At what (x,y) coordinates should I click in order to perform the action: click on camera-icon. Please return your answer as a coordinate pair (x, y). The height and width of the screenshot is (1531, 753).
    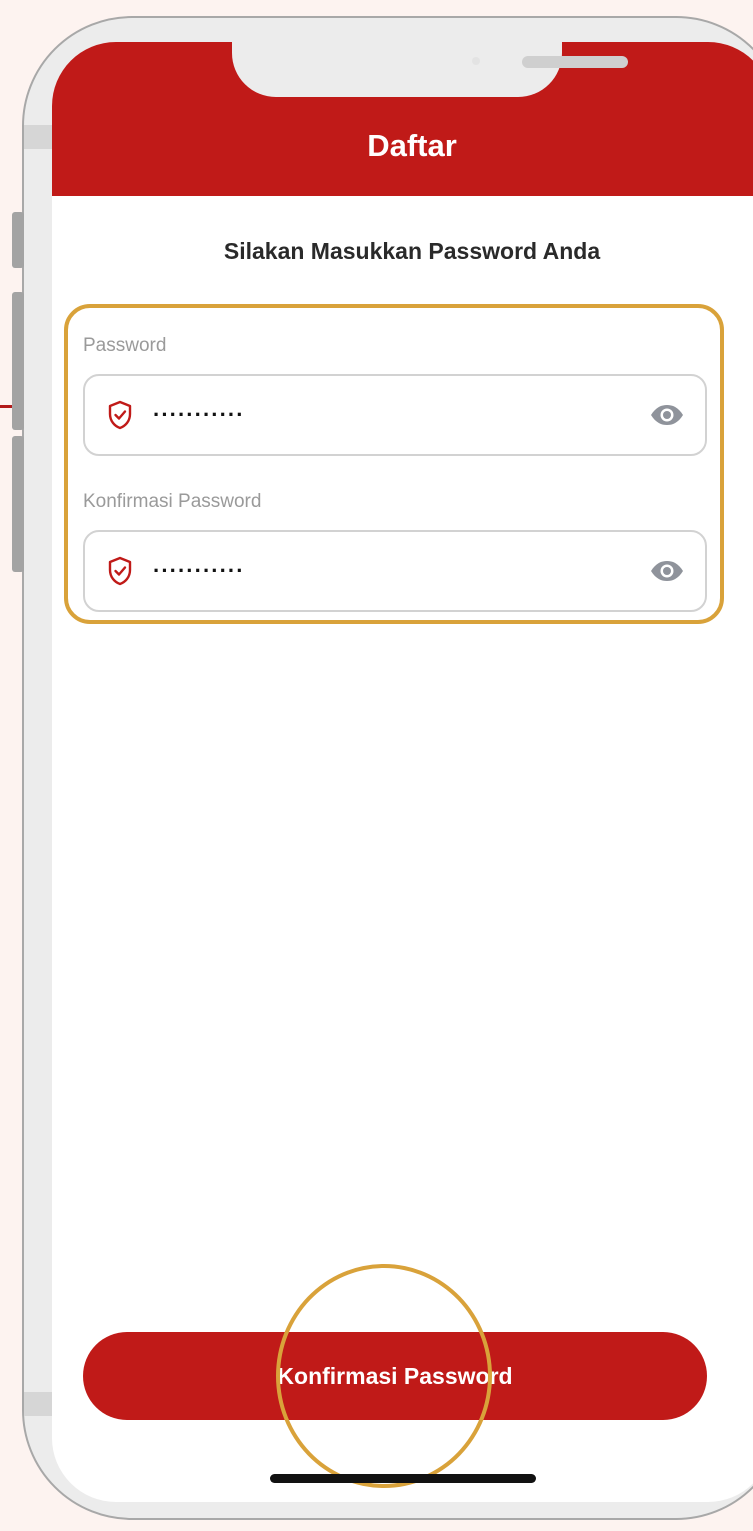
    Looking at the image, I should click on (476, 61).